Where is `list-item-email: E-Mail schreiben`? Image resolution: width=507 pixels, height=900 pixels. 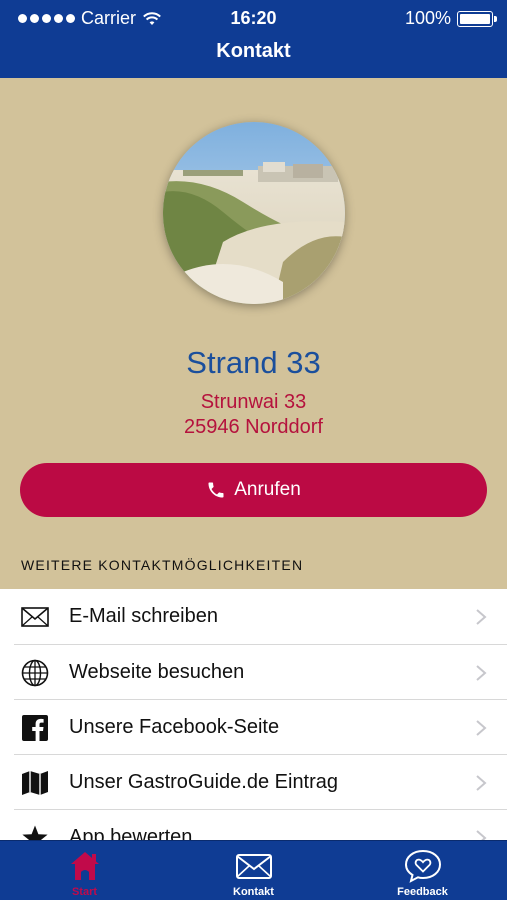 list-item-email: E-Mail schreiben is located at coordinates (253, 616).